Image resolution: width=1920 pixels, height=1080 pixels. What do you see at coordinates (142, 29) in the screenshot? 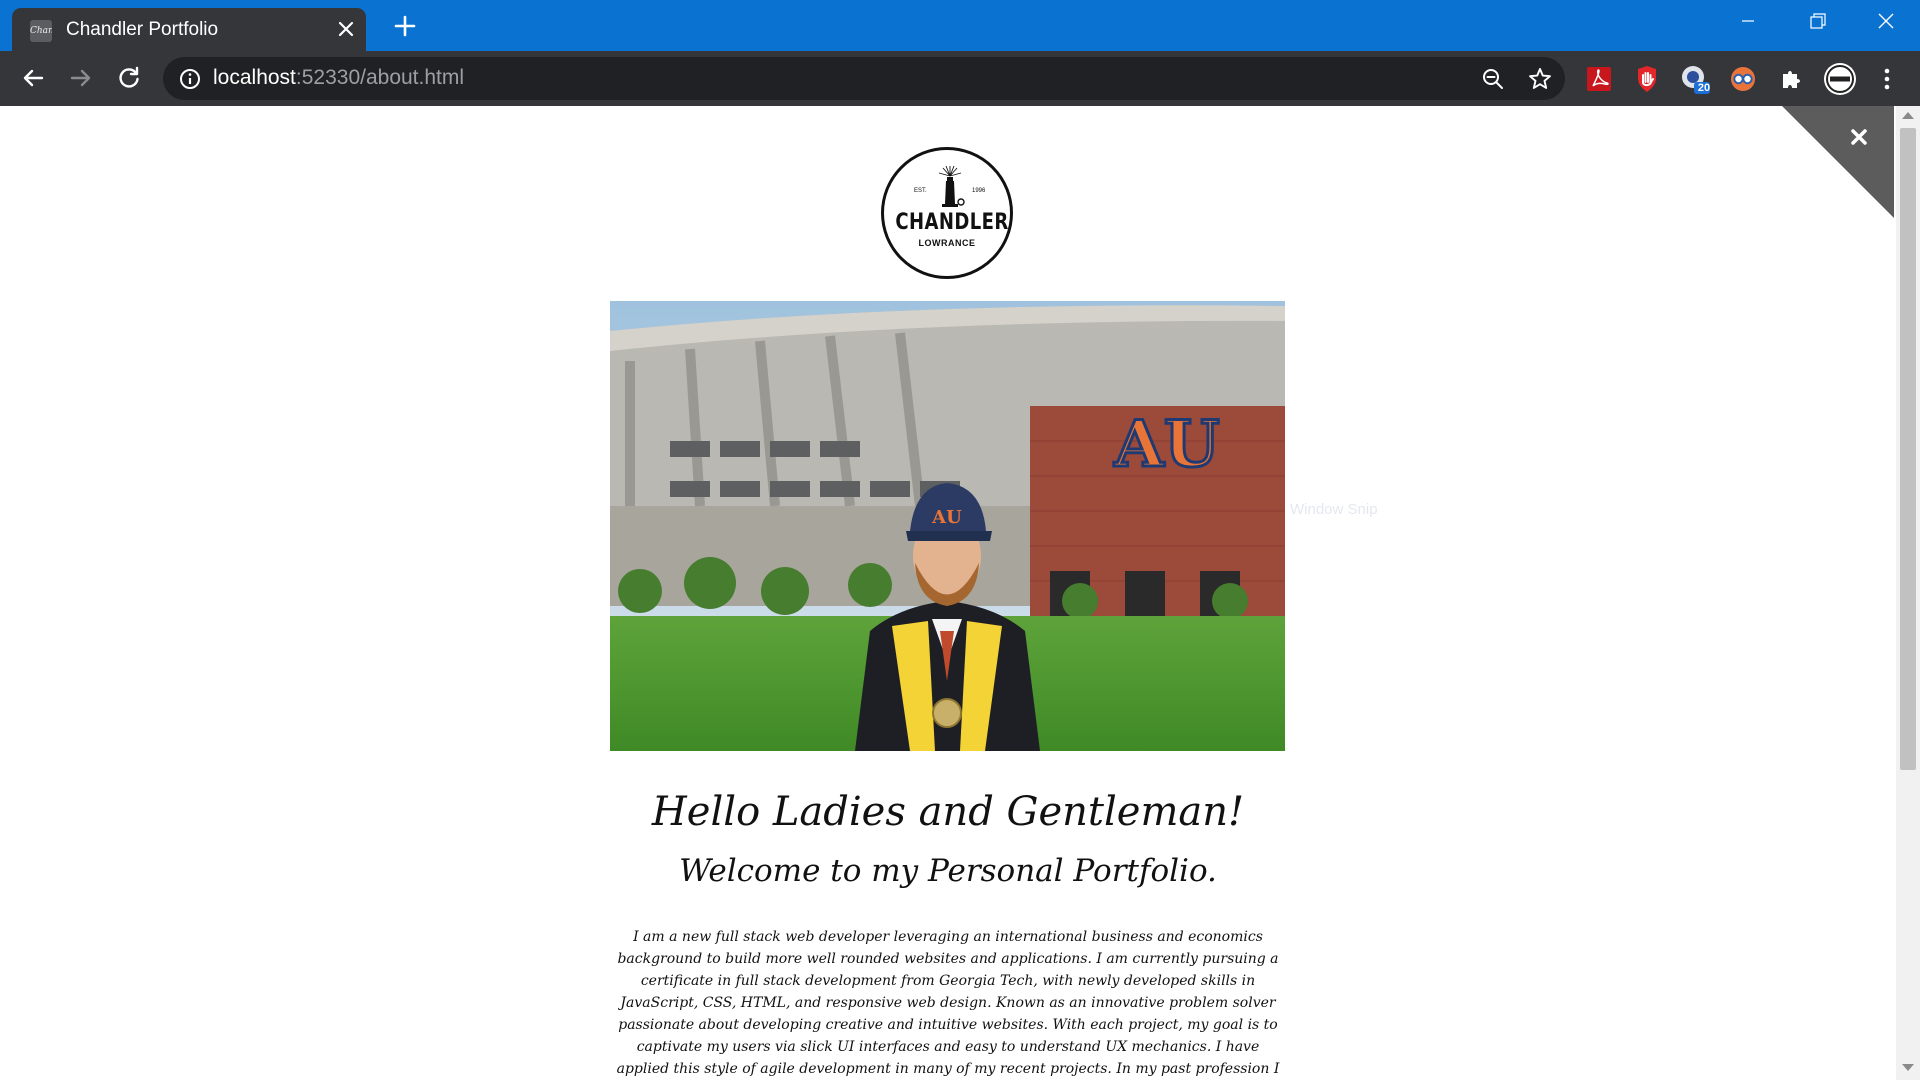
I see `tab-title: Chandler Portfolio` at bounding box center [142, 29].